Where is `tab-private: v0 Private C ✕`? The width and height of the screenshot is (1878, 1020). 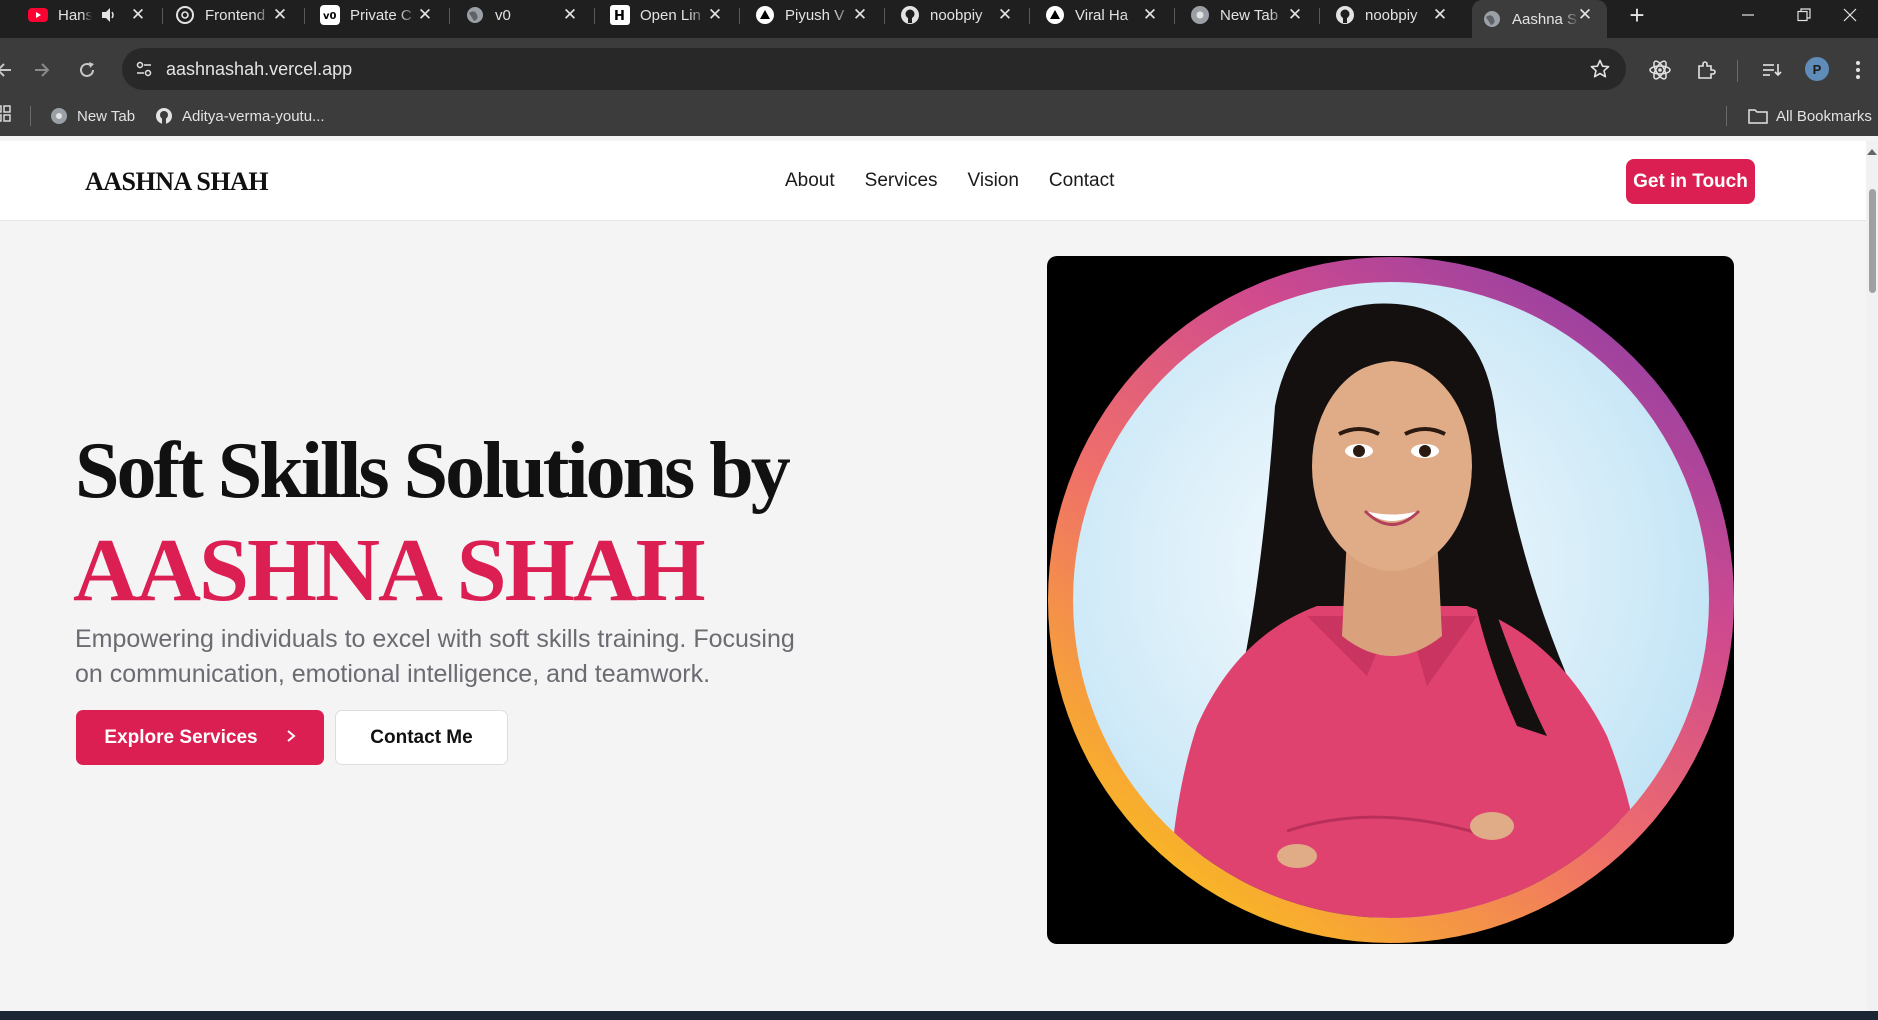 tab-private: v0 Private C ✕ is located at coordinates (385, 15).